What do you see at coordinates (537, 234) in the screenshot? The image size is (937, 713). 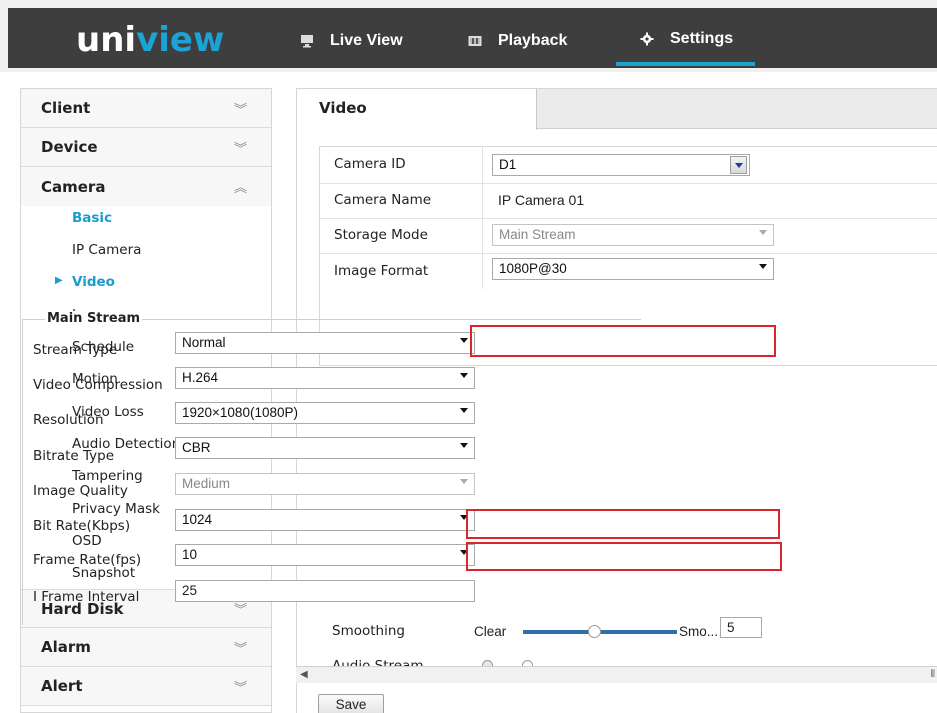 I see `storage-mode-value: Main Stream` at bounding box center [537, 234].